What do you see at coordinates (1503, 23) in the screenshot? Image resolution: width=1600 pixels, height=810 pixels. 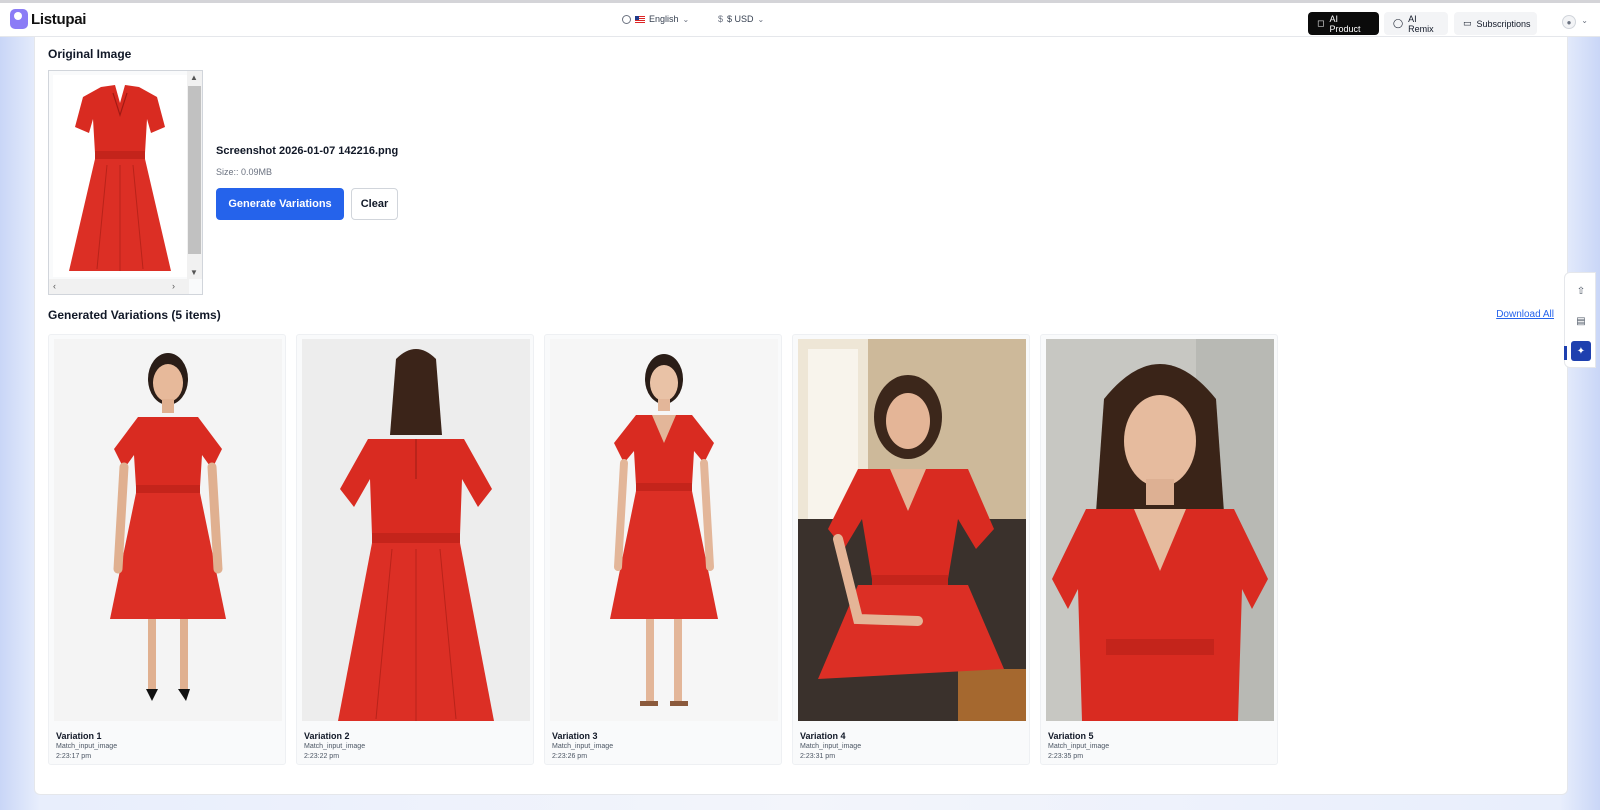 I see `subscriptions-label: Subscriptions` at bounding box center [1503, 23].